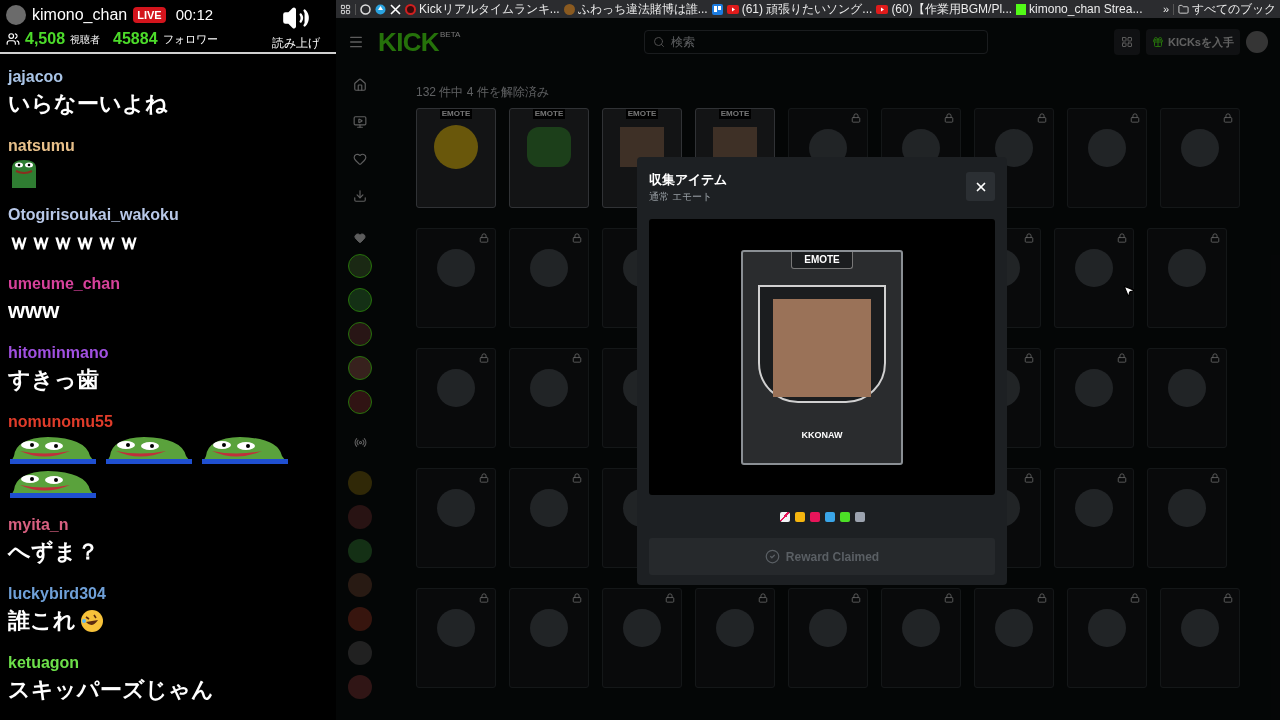 The width and height of the screenshot is (1280, 720). I want to click on chat-message: 誰これ, so click(42, 621).